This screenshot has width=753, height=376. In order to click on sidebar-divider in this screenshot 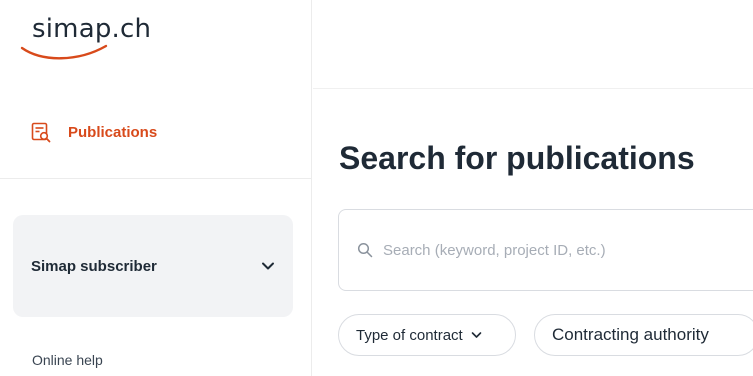, I will do `click(156, 178)`.